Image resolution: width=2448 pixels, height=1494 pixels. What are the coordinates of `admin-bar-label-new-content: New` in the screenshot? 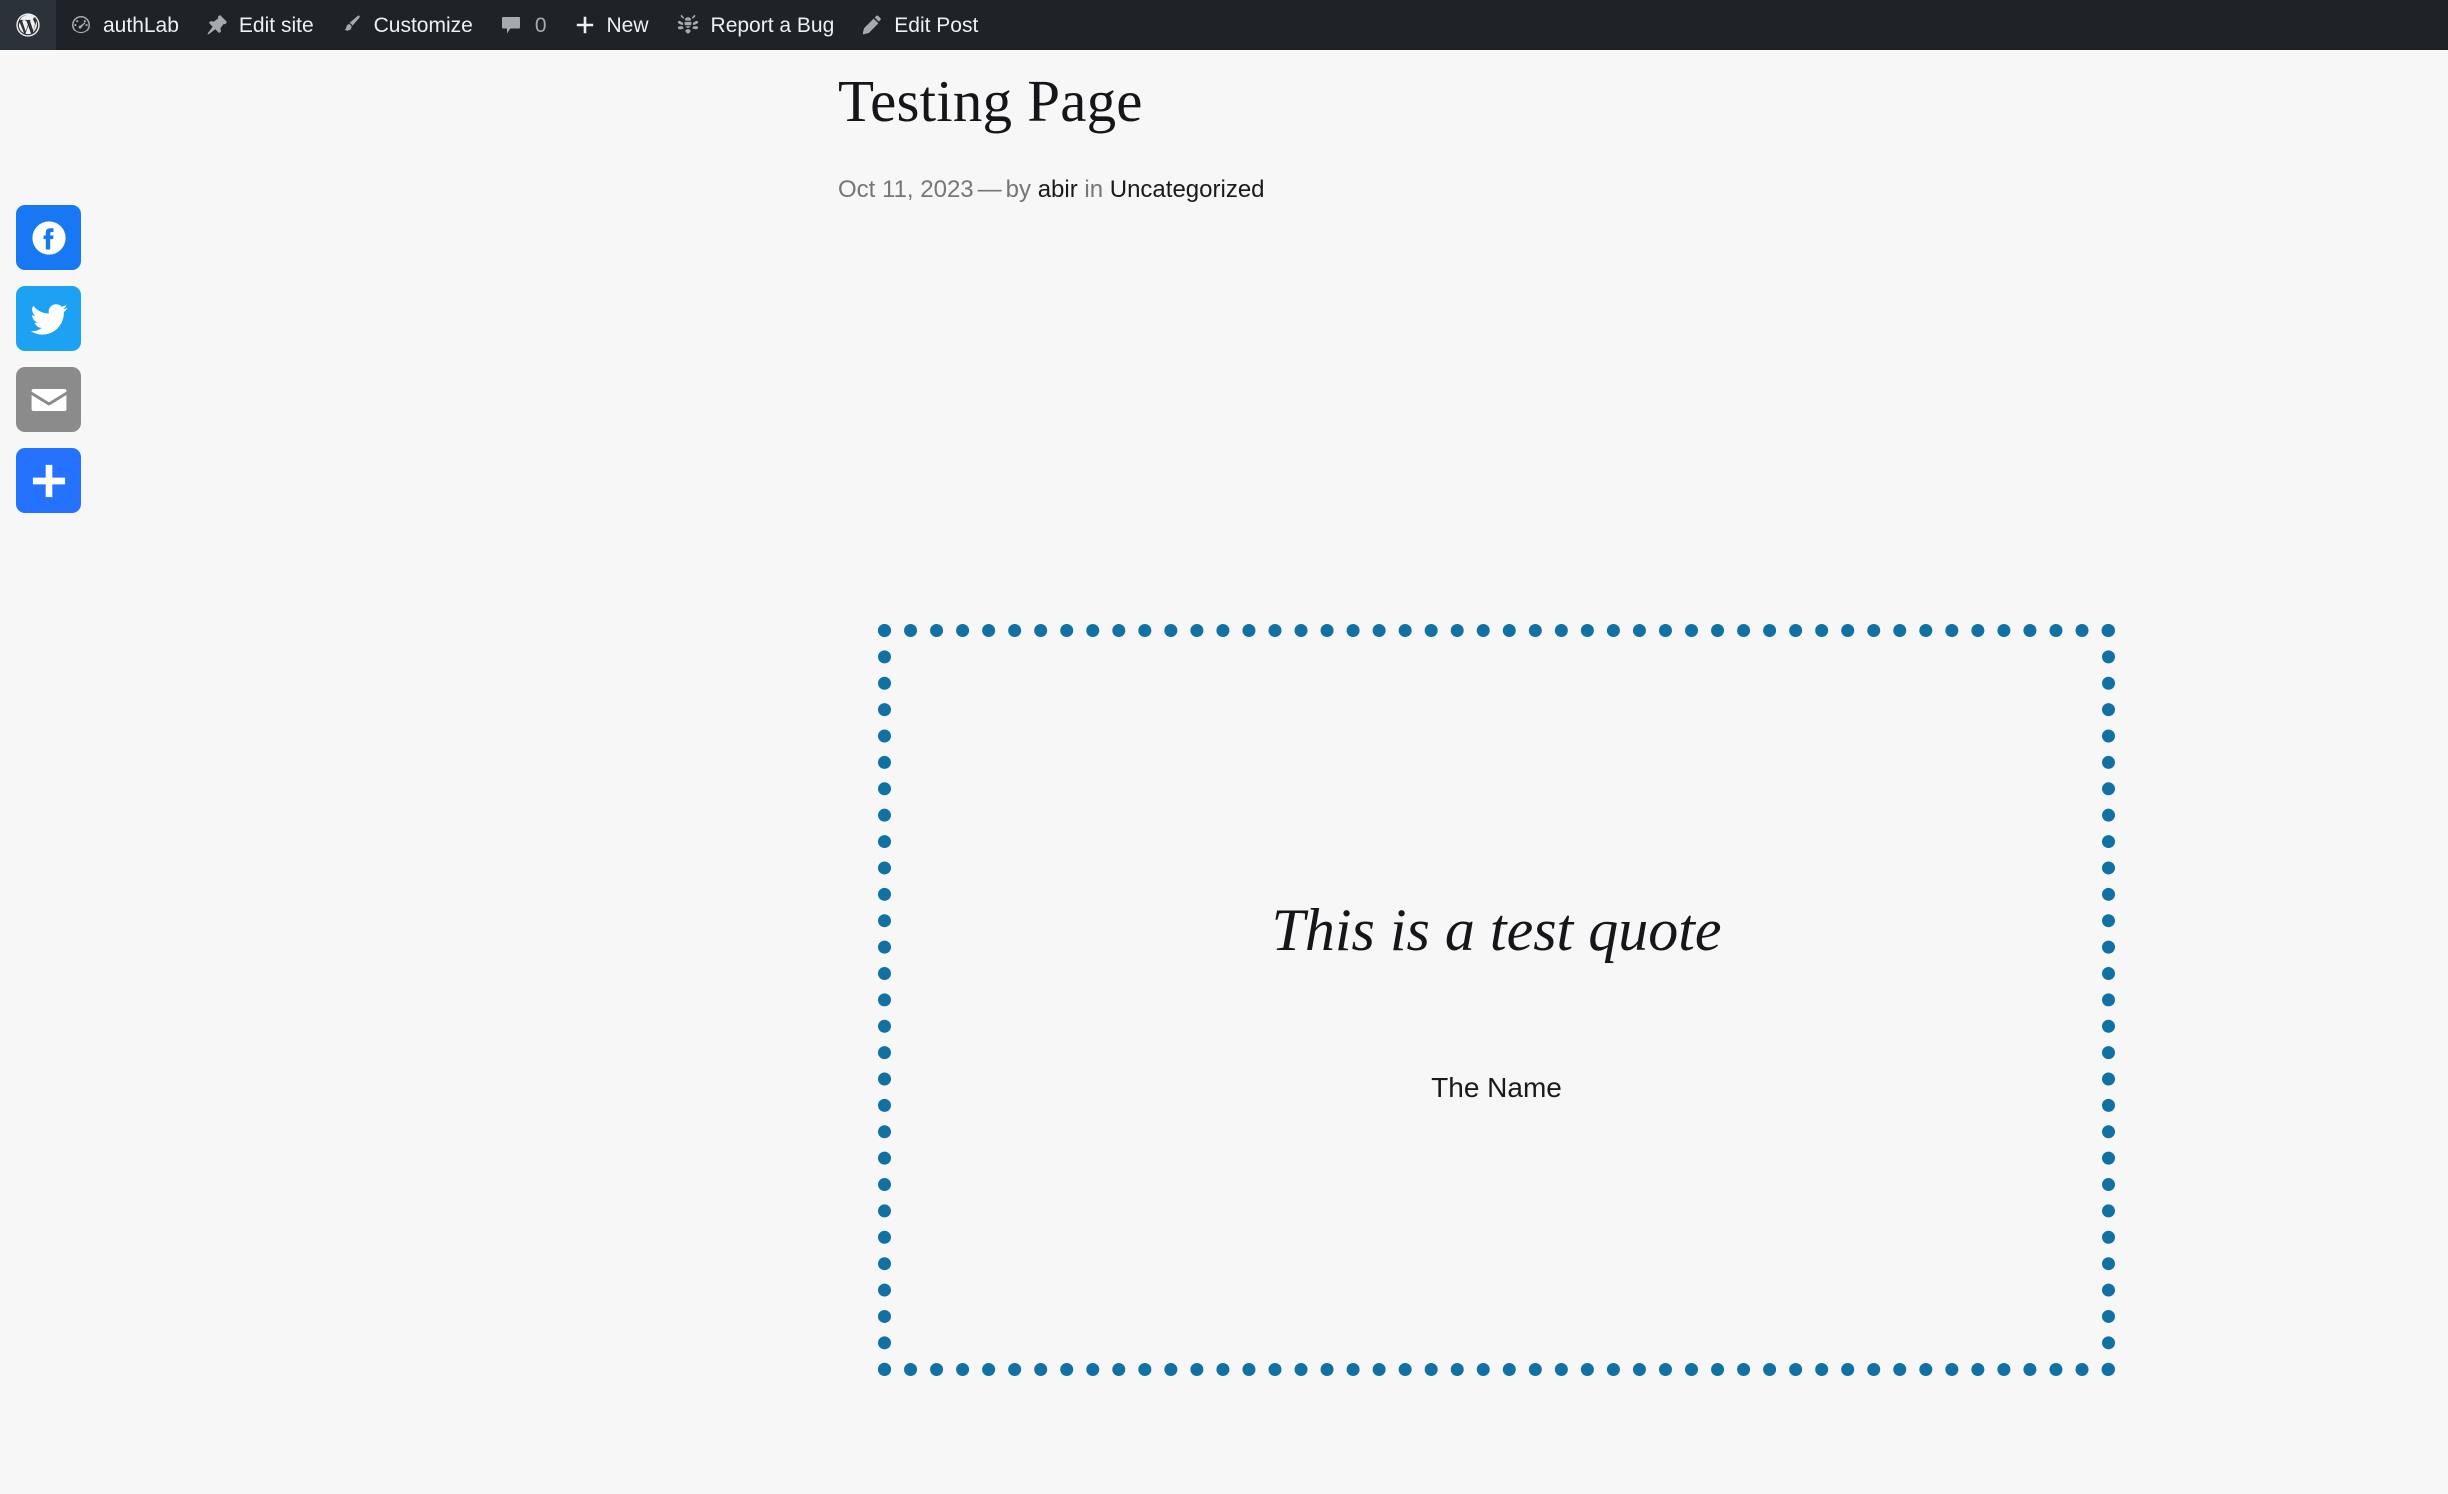 It's located at (627, 25).